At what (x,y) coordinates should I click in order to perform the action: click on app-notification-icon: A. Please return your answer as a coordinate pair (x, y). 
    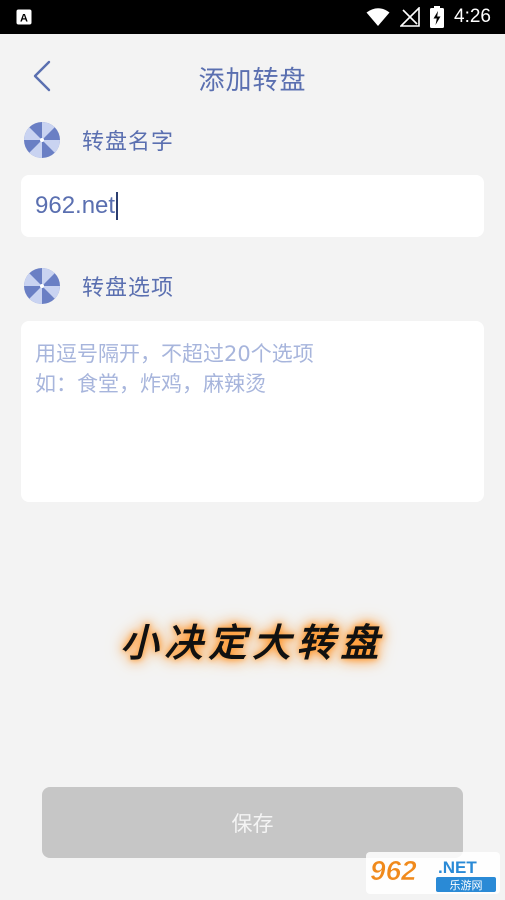
    Looking at the image, I should click on (24, 17).